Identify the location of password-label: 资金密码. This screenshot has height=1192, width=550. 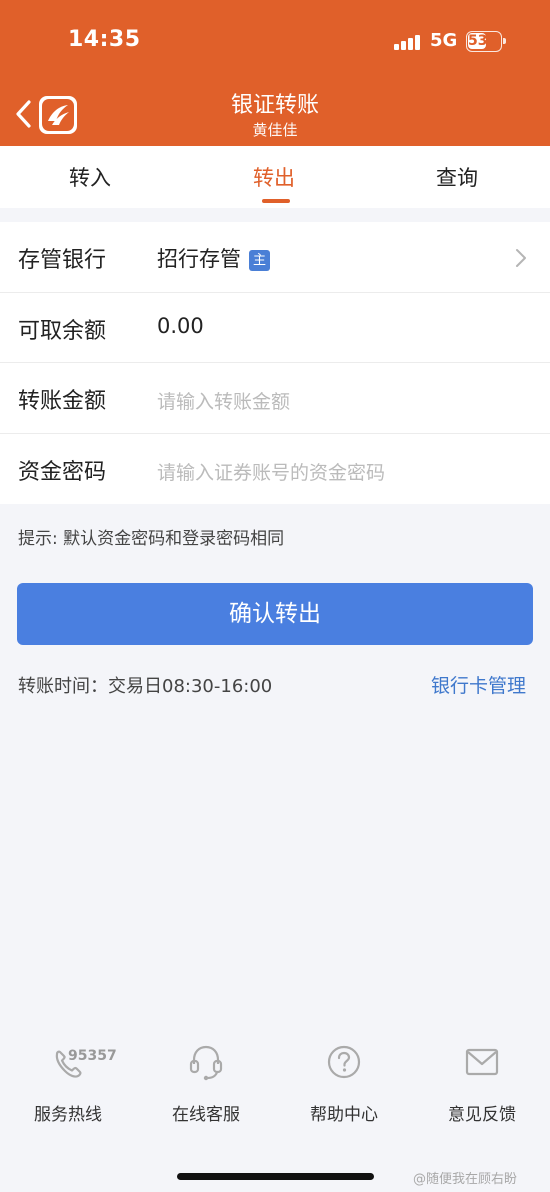
(62, 472).